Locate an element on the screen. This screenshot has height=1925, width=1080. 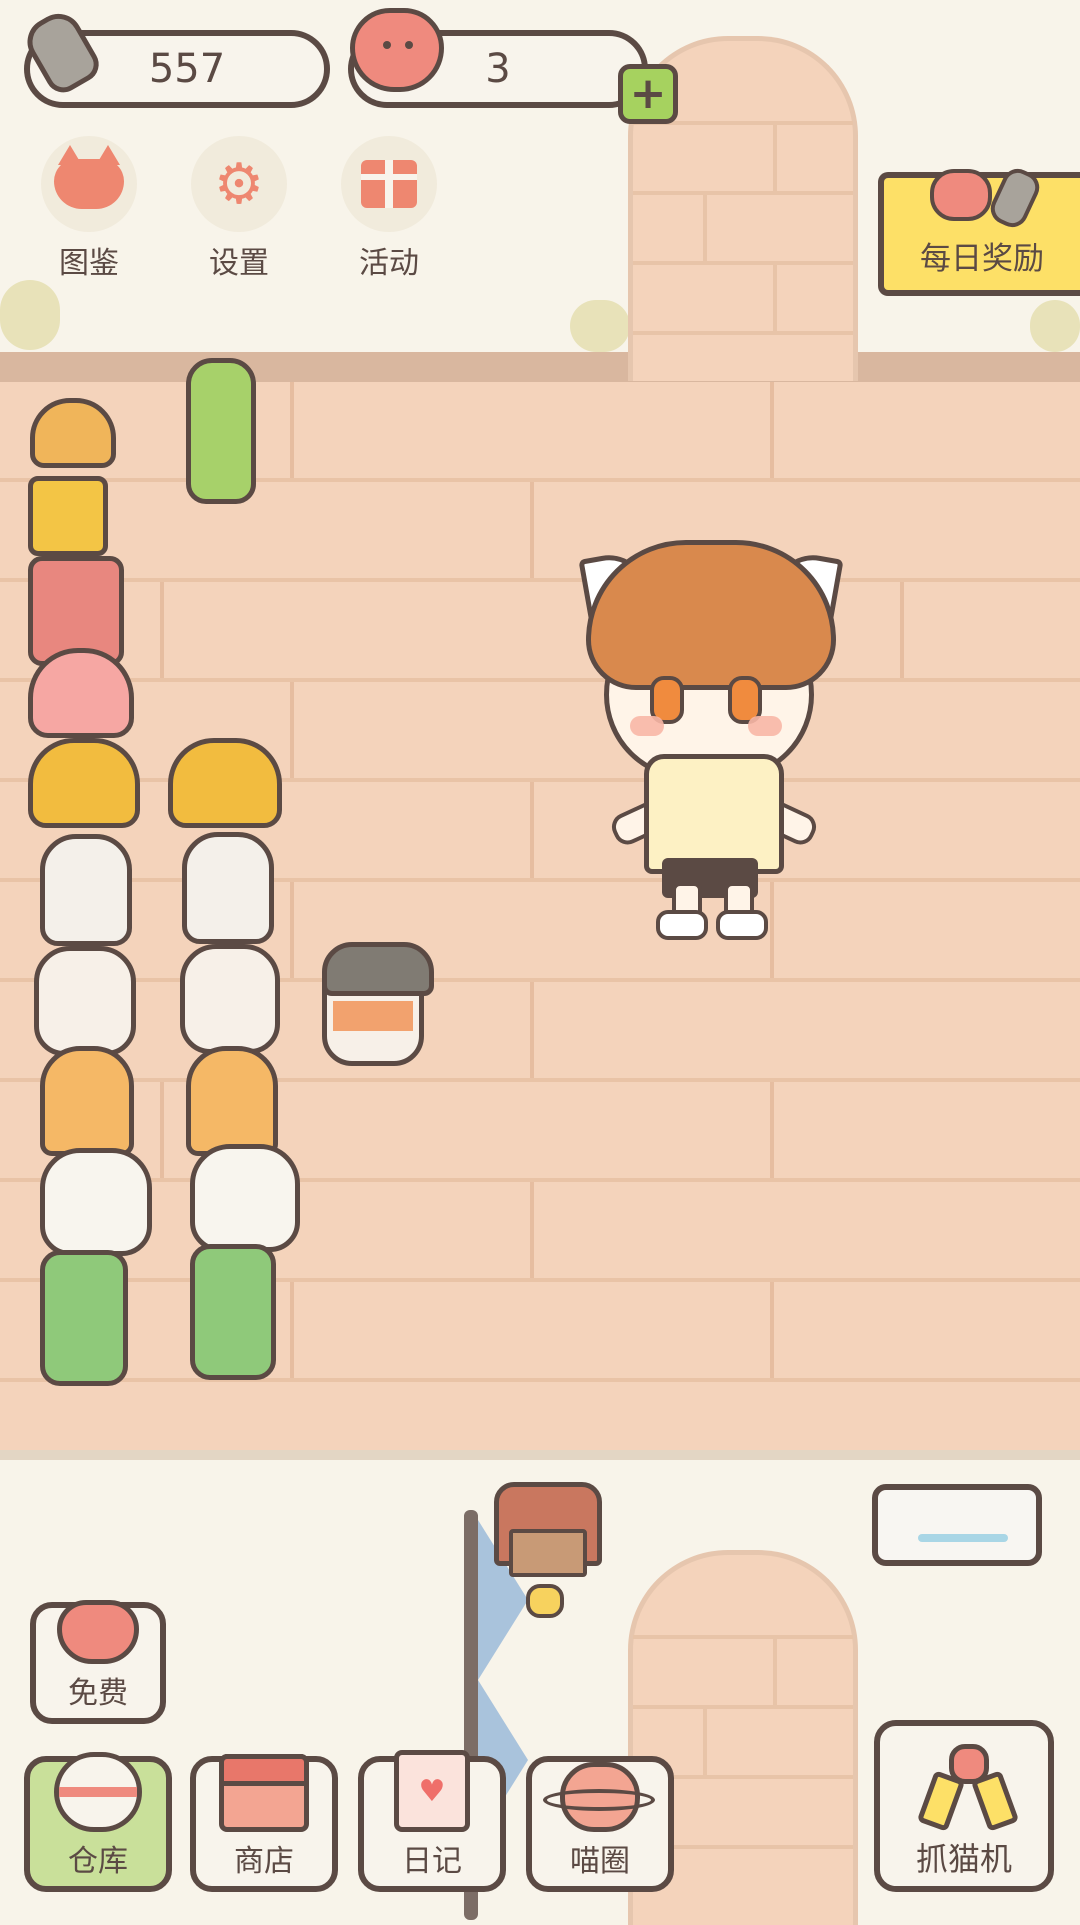
nav-meow-circle-button: 喵圈 is located at coordinates (600, 1824).